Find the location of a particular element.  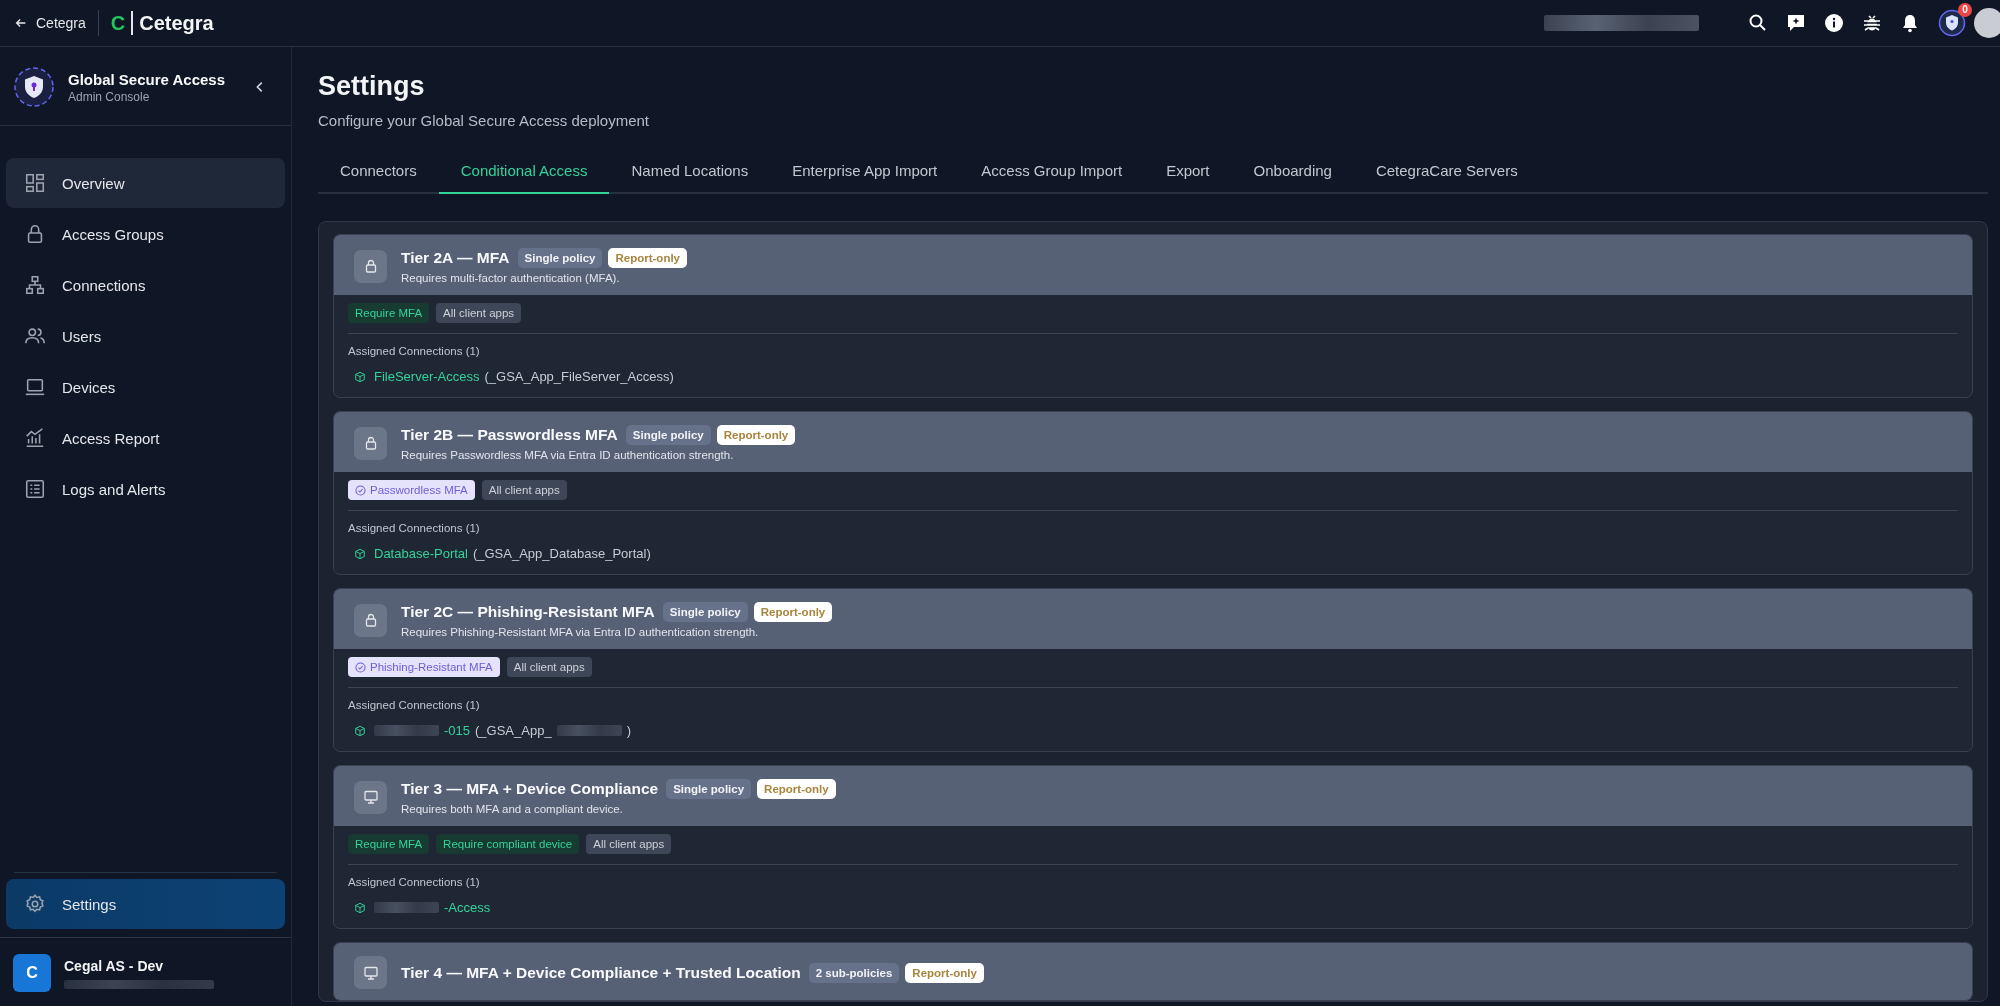

page-title: Settings is located at coordinates (372, 86).